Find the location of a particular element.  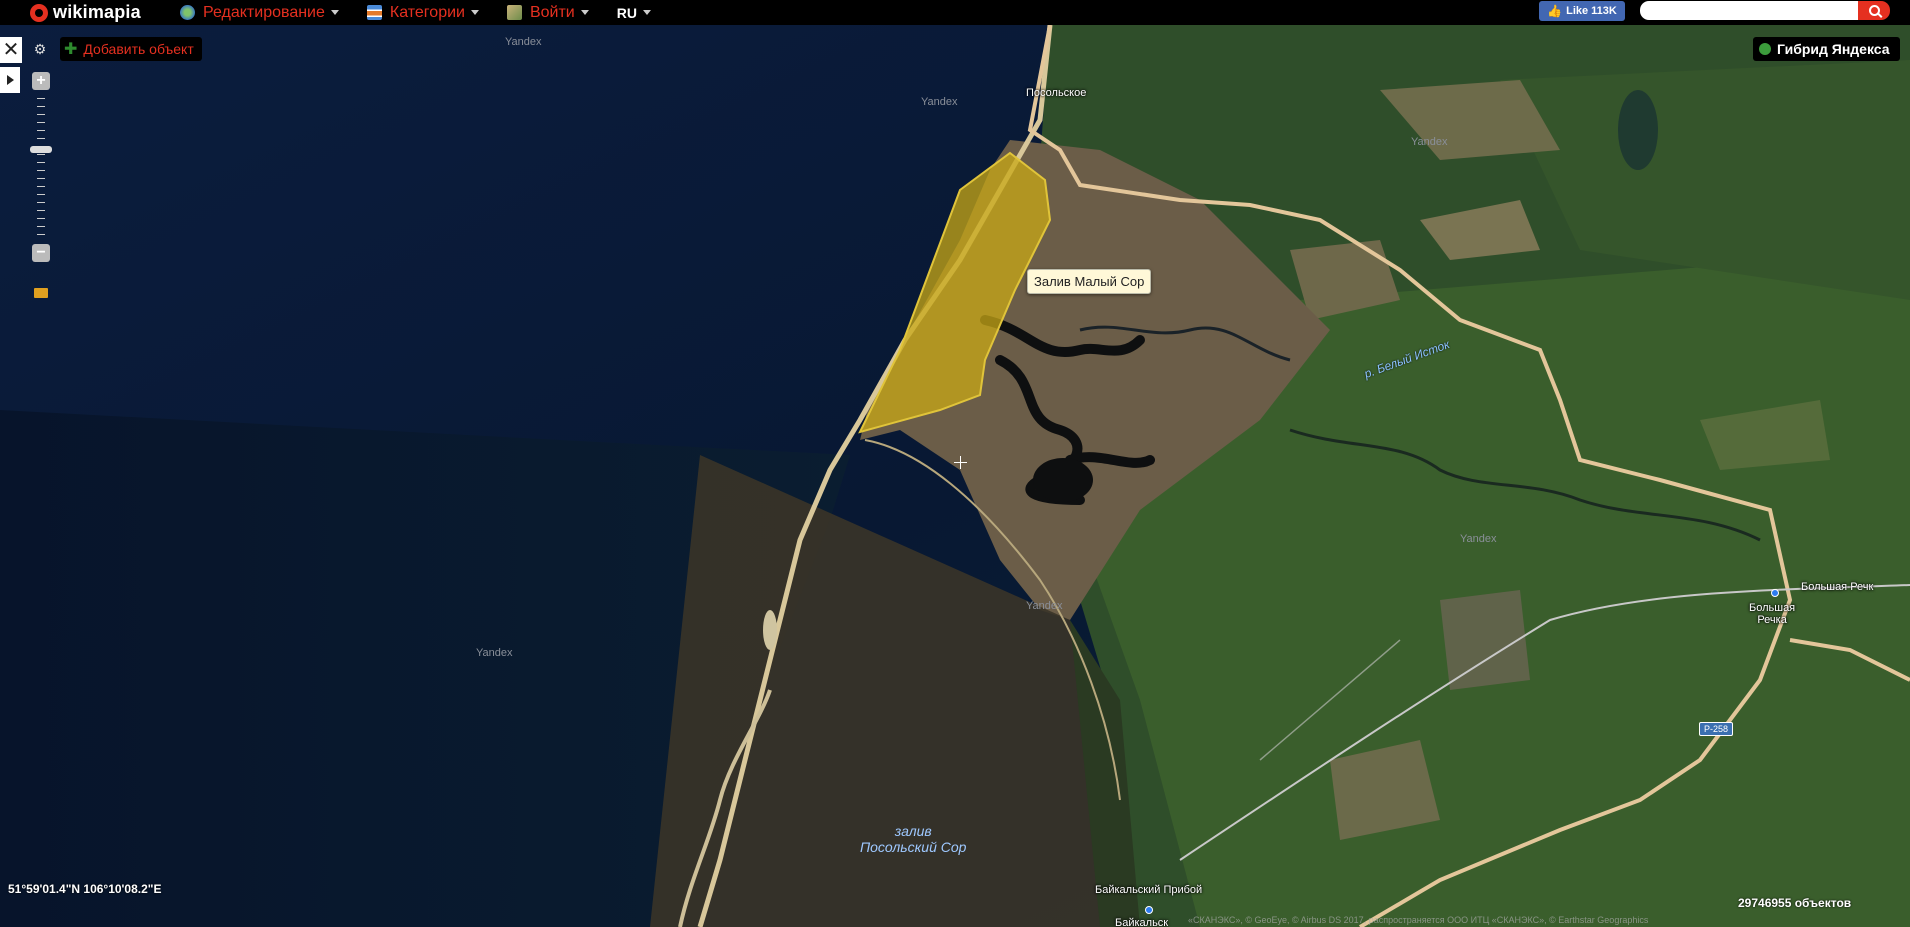

crosshair-icon is located at coordinates (960, 462).